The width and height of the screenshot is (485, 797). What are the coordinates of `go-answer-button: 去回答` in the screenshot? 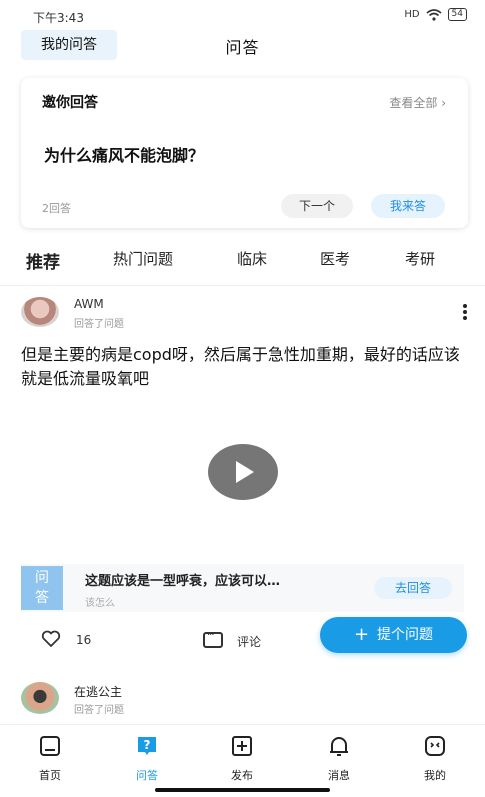 It's located at (413, 588).